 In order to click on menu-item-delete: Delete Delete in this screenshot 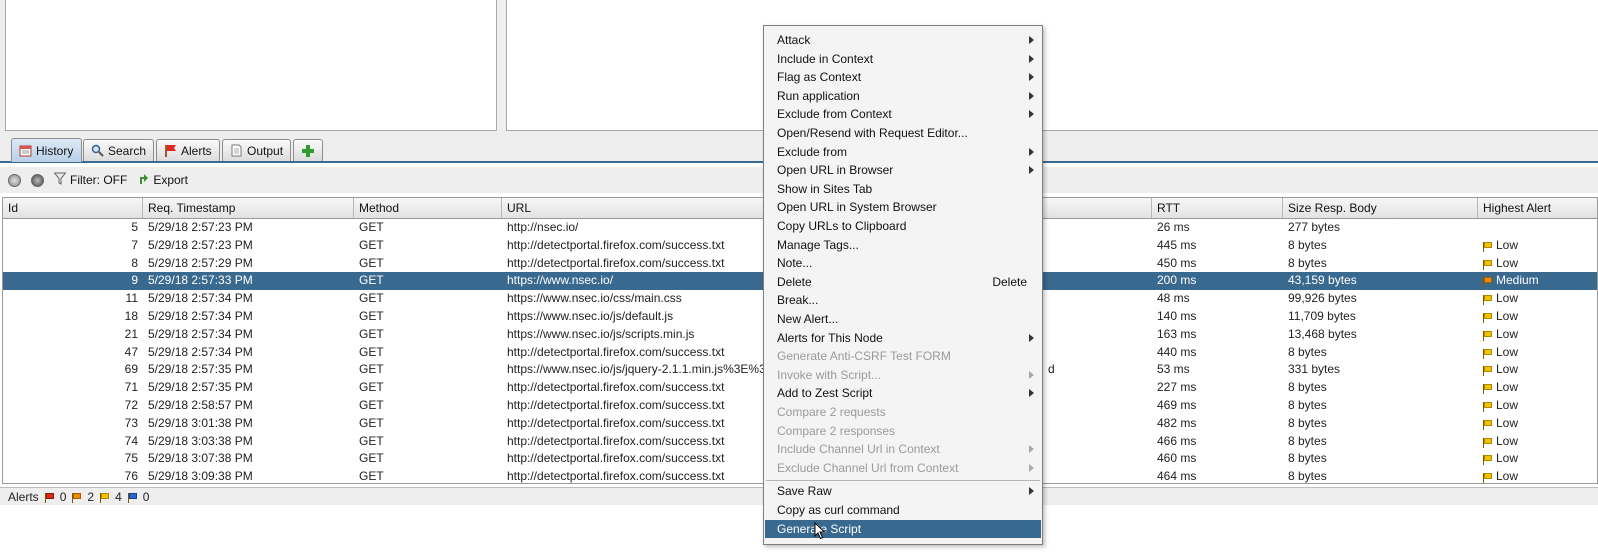, I will do `click(903, 282)`.